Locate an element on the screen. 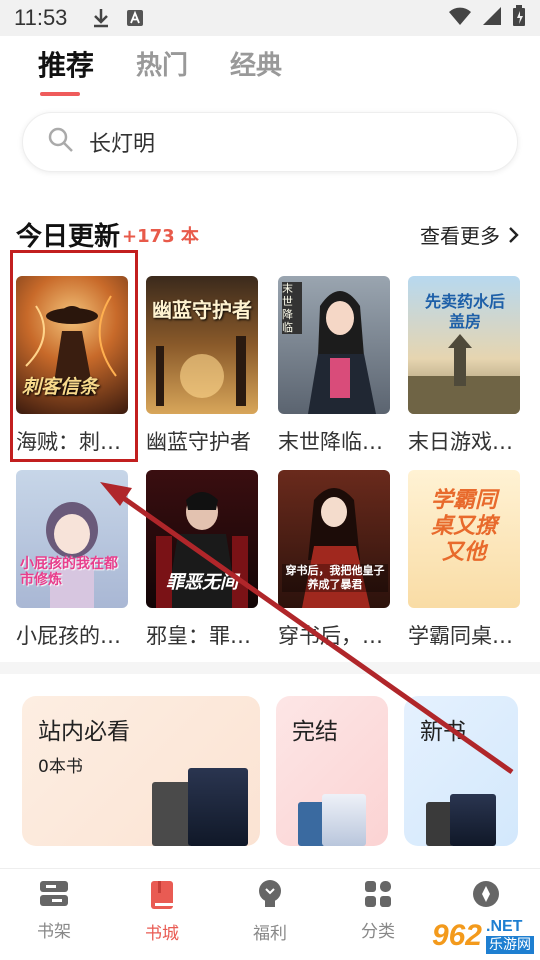 The height and width of the screenshot is (960, 540). nav-label: 书城 is located at coordinates (162, 934).